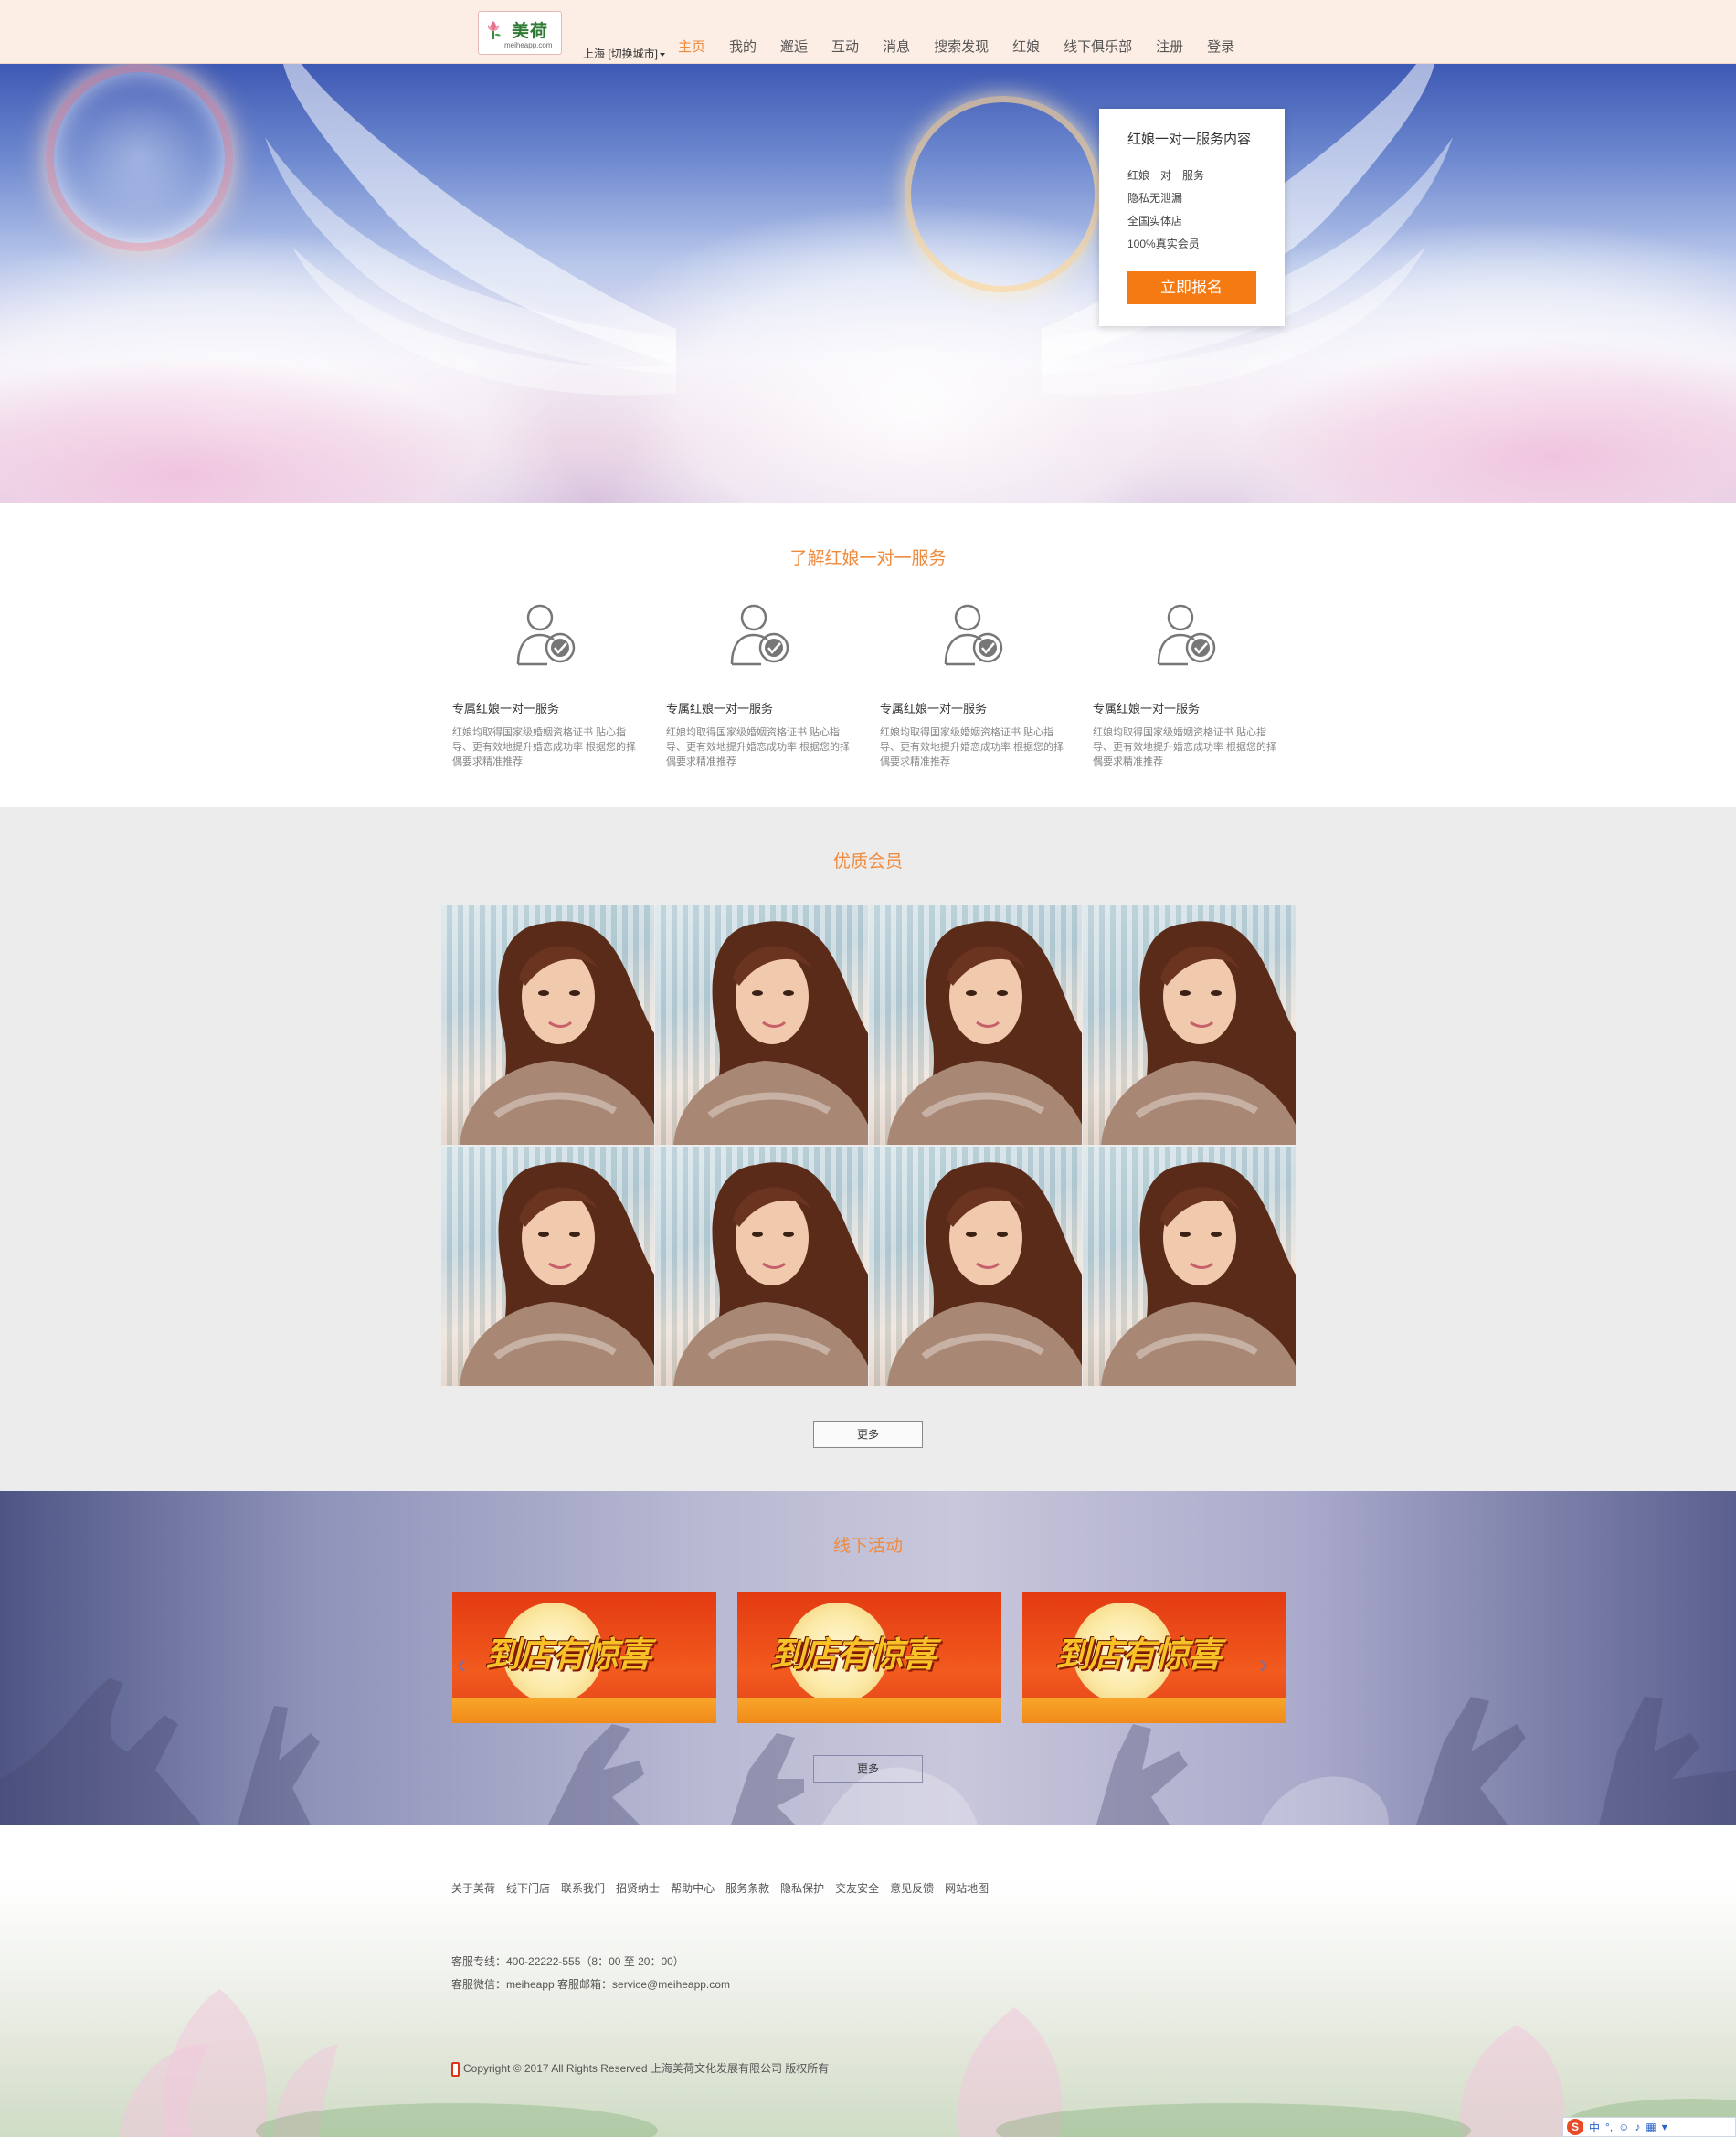 Image resolution: width=1736 pixels, height=2137 pixels. Describe the element at coordinates (868, 1769) in the screenshot. I see `activities-more-button: 更多` at that location.